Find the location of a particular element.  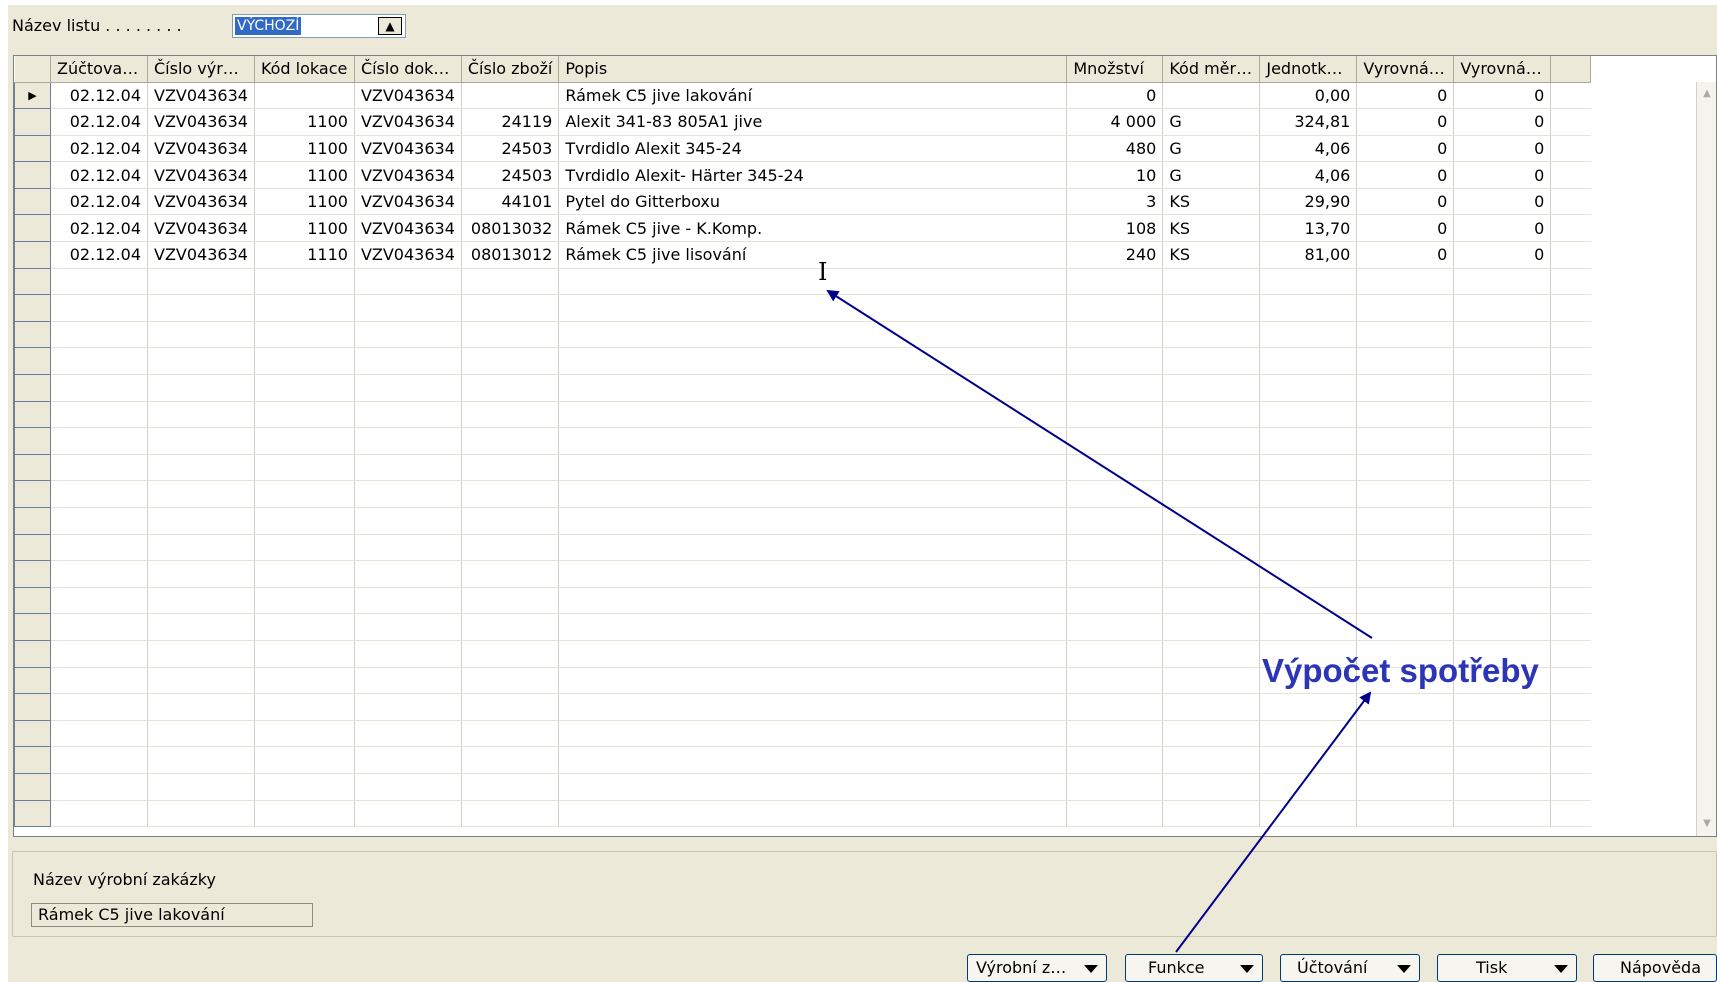

table-cell: 02.12.04 is located at coordinates (99, 96).